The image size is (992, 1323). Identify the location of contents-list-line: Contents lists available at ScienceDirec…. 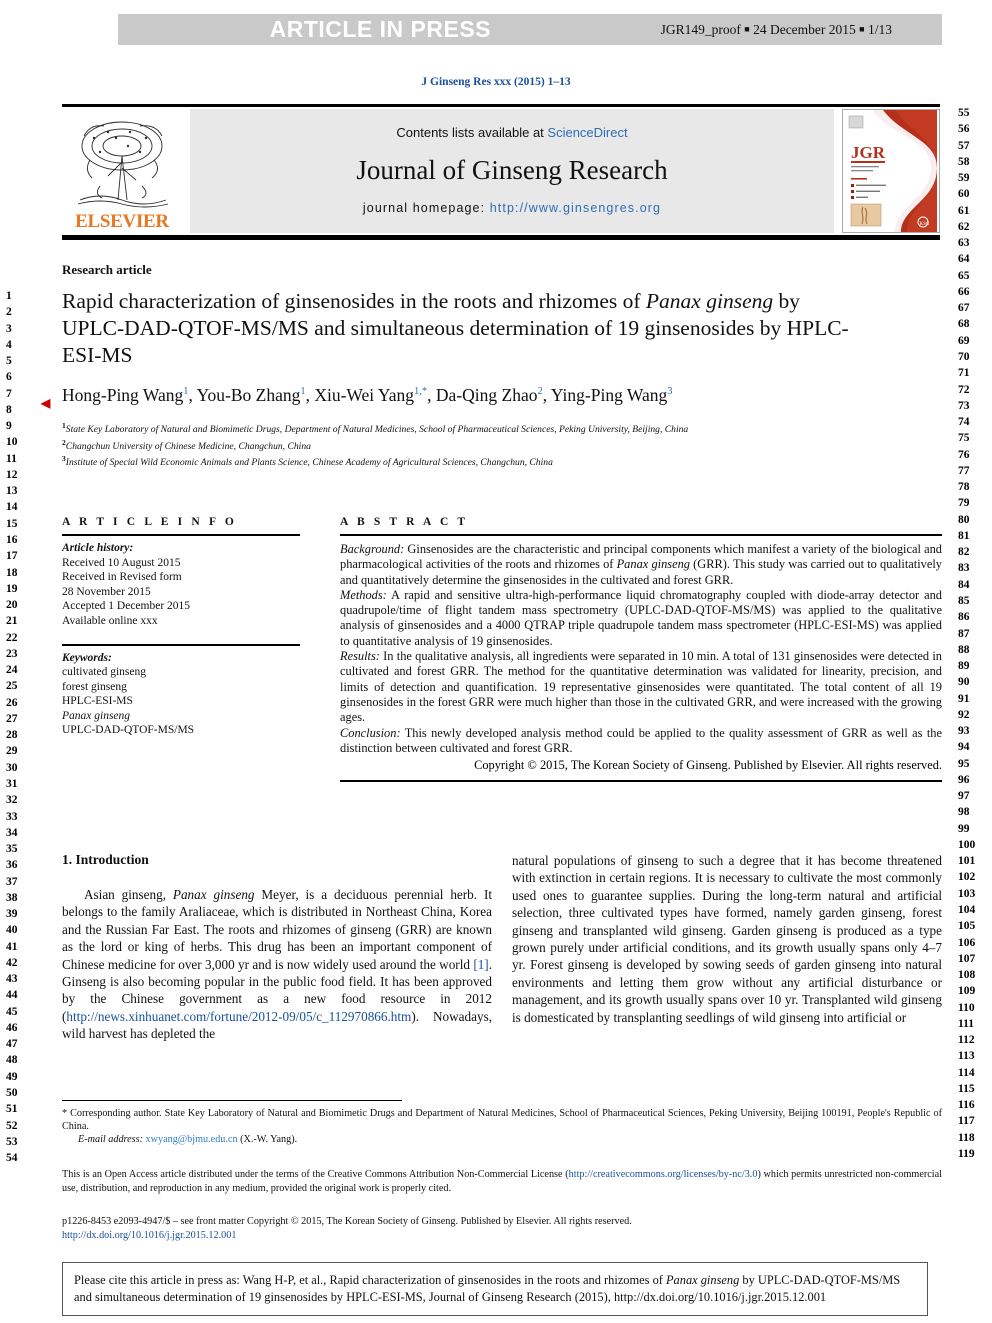
(511, 132).